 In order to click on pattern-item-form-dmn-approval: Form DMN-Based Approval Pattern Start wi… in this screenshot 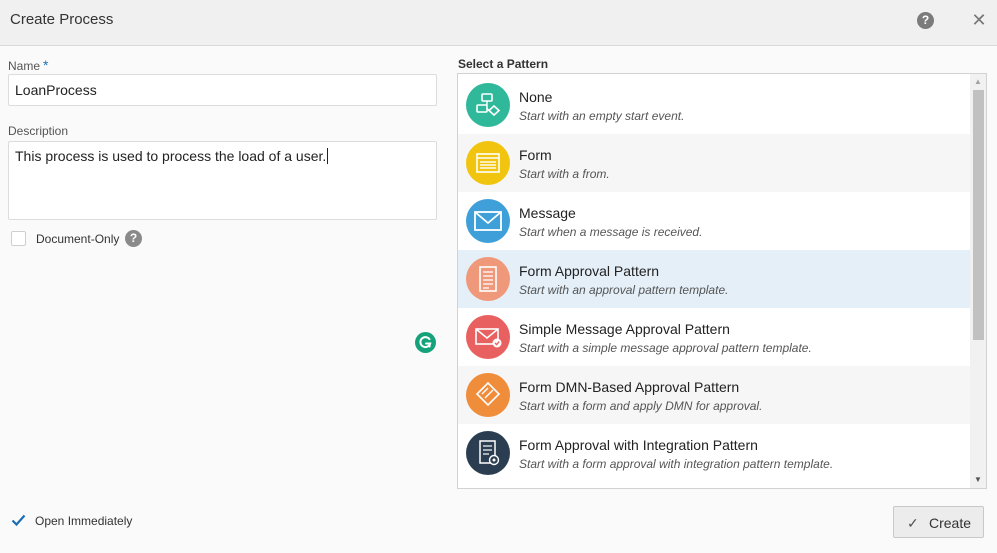, I will do `click(714, 395)`.